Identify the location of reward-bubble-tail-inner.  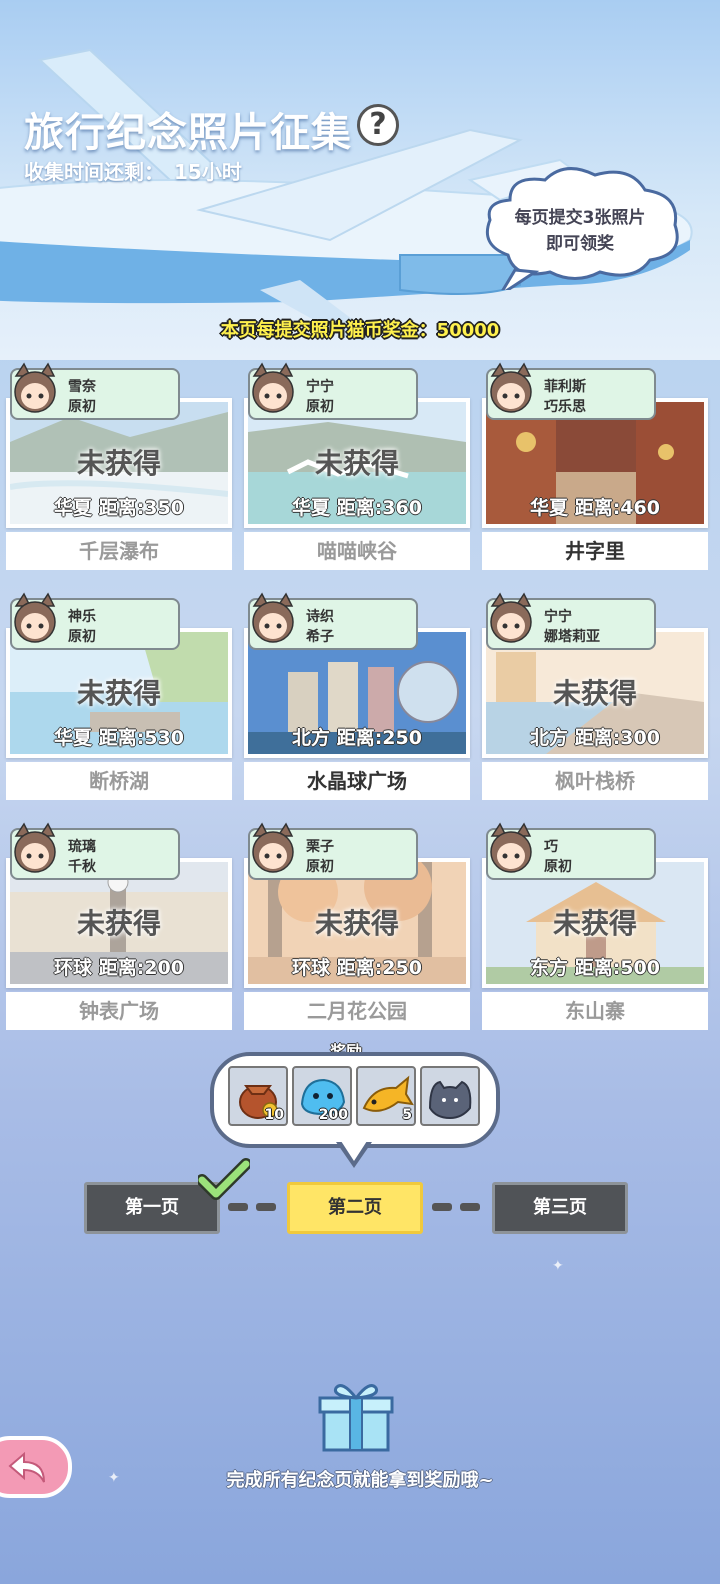
(354, 1151).